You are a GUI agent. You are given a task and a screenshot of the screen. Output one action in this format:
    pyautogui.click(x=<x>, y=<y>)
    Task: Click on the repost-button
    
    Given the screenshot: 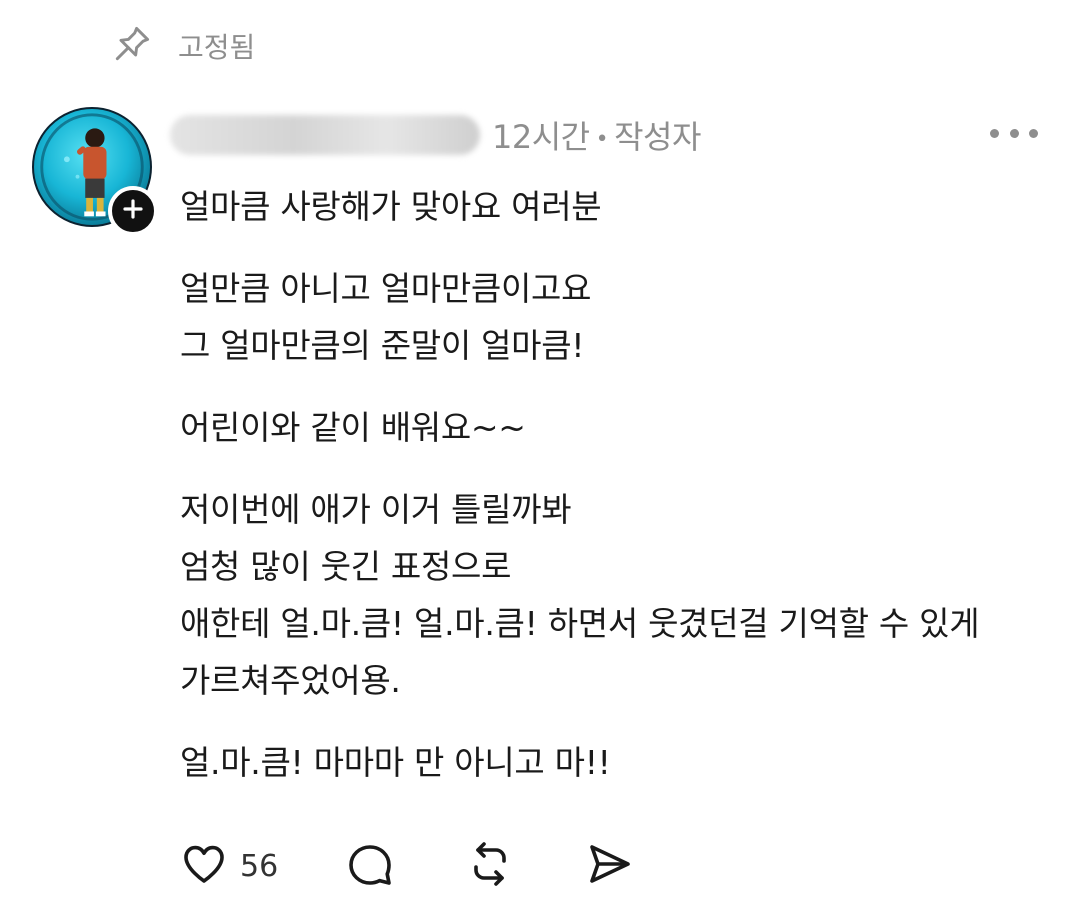 What is the action you would take?
    pyautogui.click(x=490, y=866)
    